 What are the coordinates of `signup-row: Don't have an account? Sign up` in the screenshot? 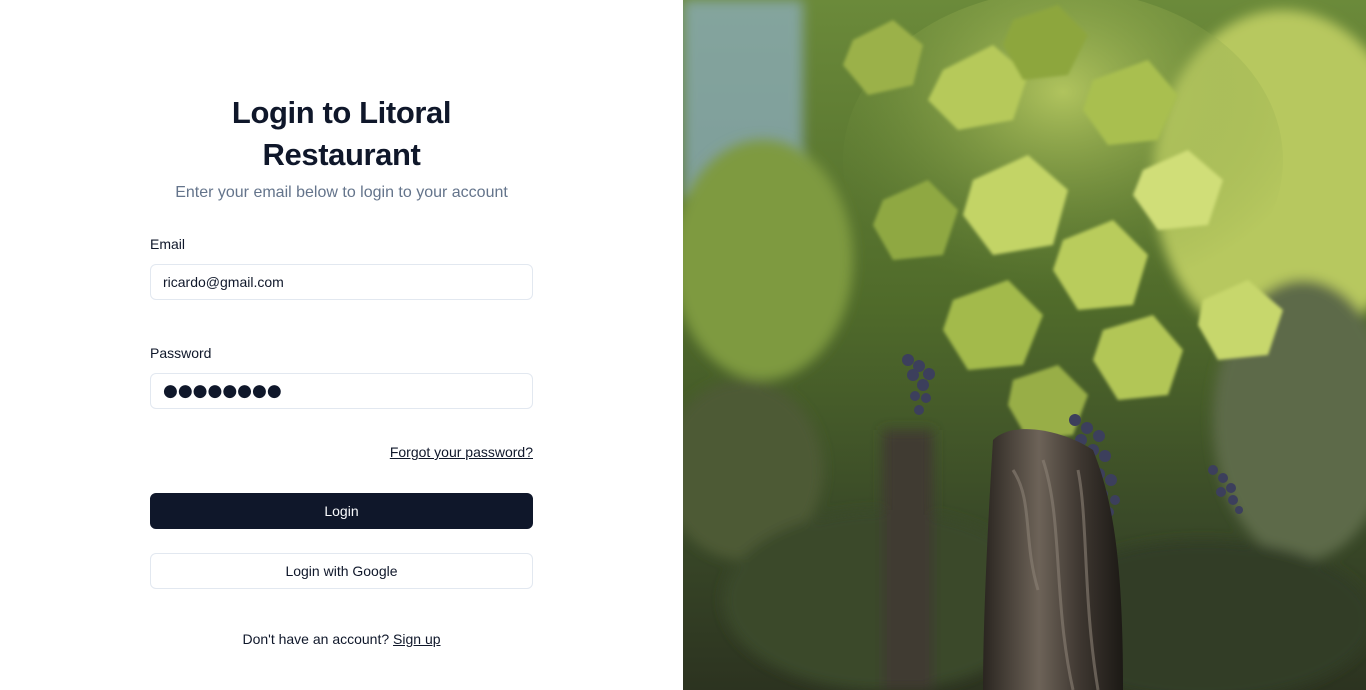 It's located at (341, 639).